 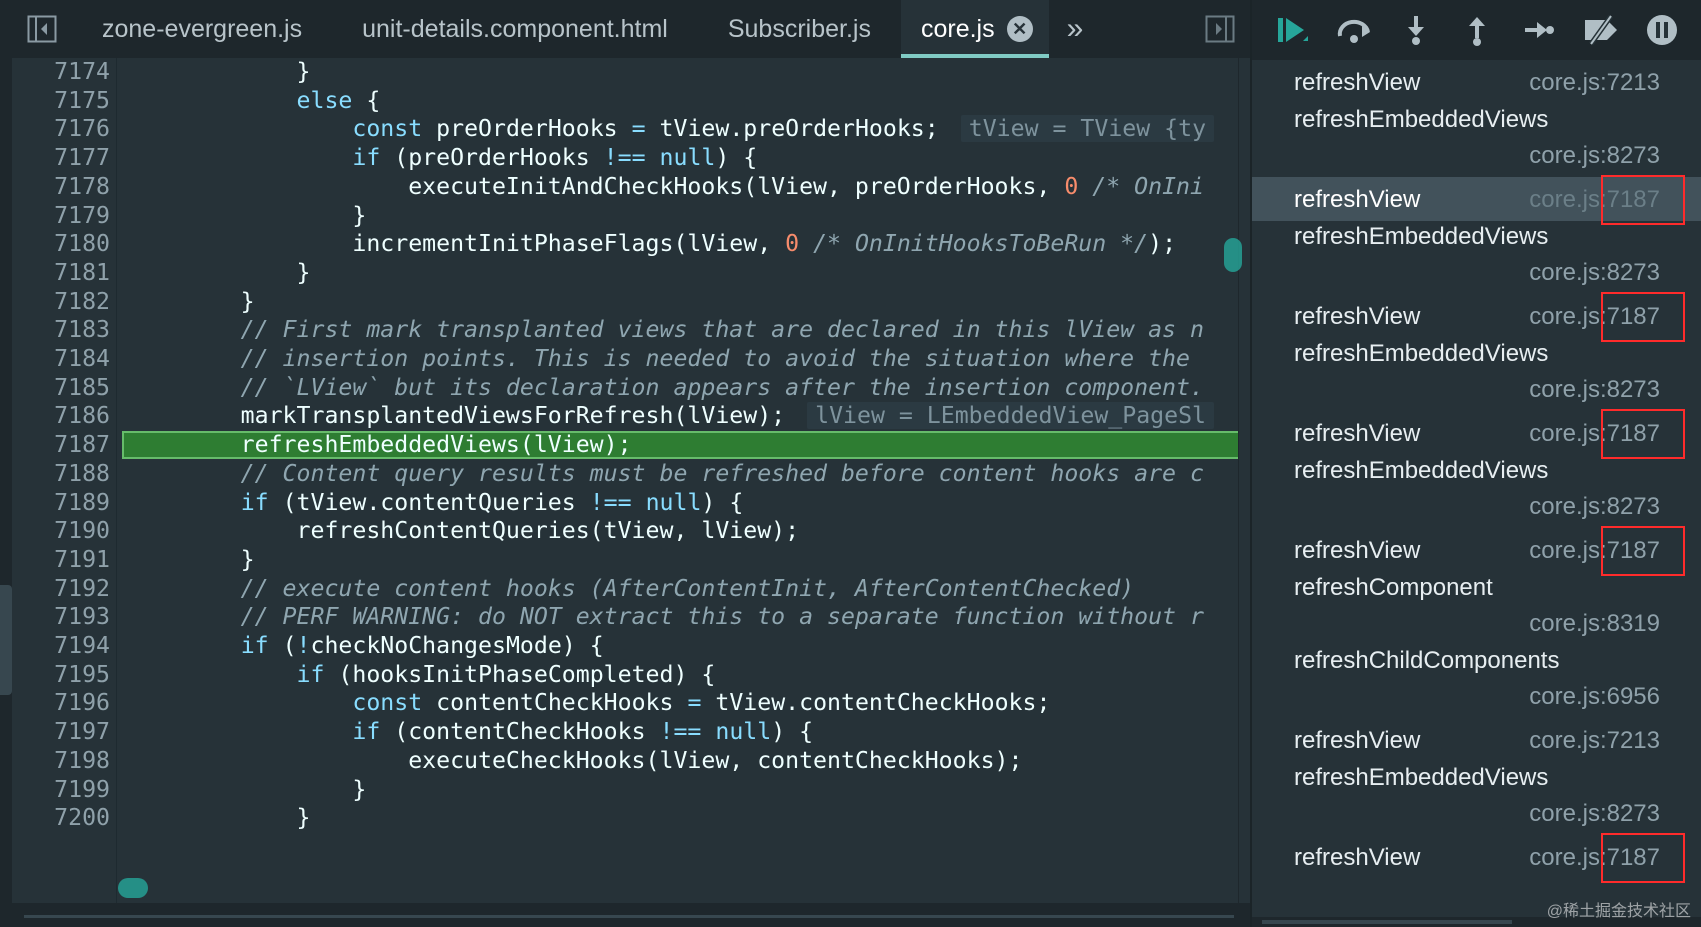 I want to click on line-number: 7177, so click(x=61, y=157).